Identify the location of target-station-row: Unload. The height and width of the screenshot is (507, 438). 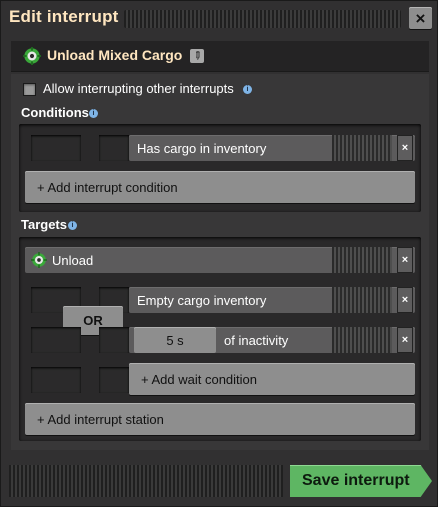
(220, 260).